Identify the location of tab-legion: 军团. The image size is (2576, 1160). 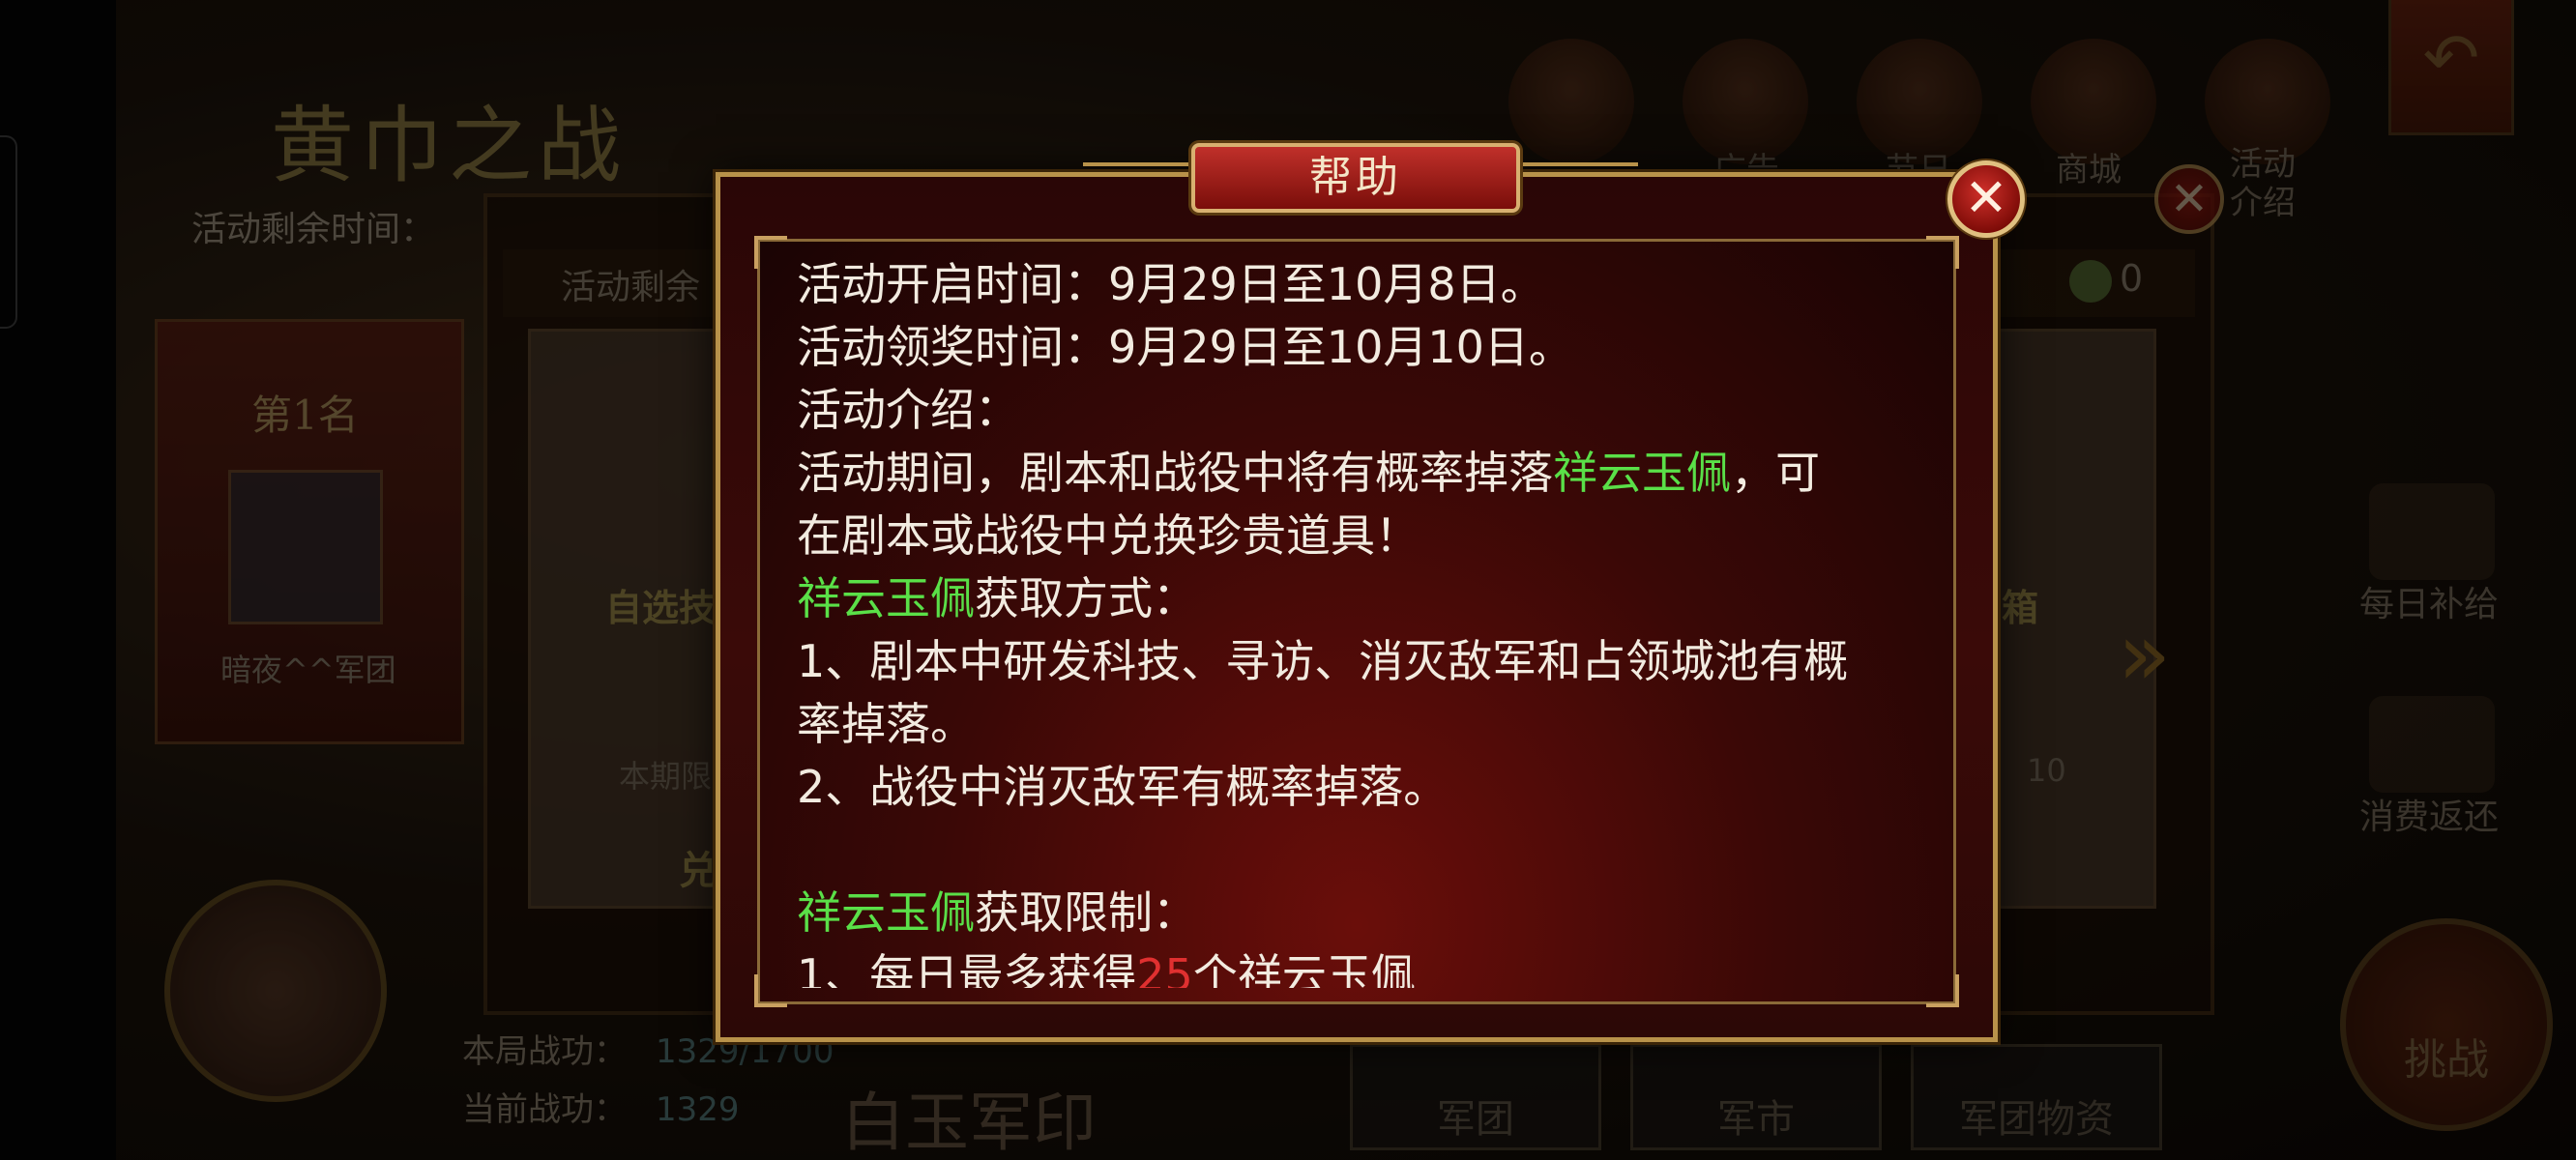
(1475, 1097).